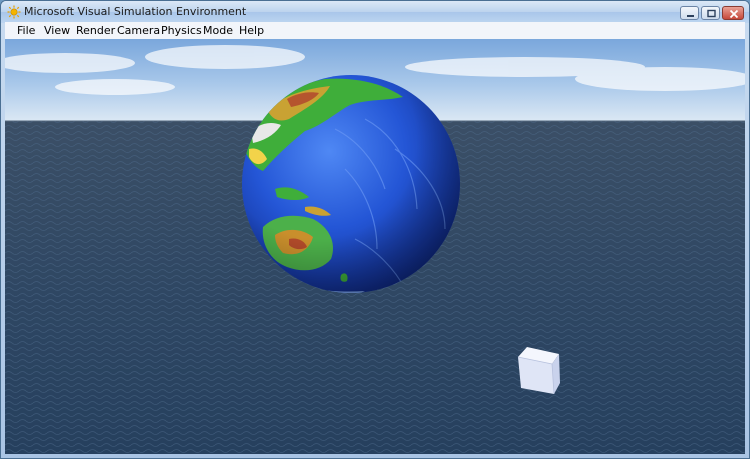 The height and width of the screenshot is (459, 750). Describe the element at coordinates (181, 30) in the screenshot. I see `menu-physics: Physics` at that location.